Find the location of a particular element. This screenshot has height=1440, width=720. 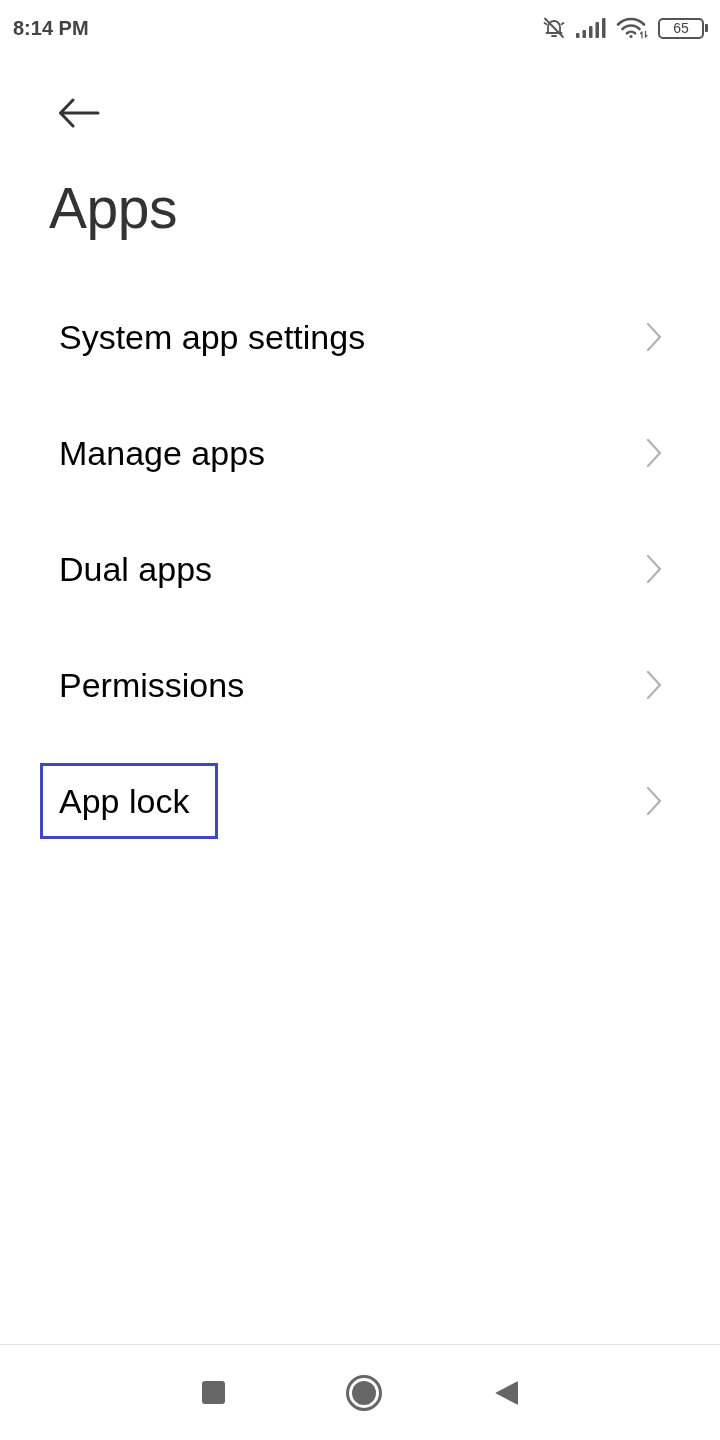

recents-button is located at coordinates (213, 1392).